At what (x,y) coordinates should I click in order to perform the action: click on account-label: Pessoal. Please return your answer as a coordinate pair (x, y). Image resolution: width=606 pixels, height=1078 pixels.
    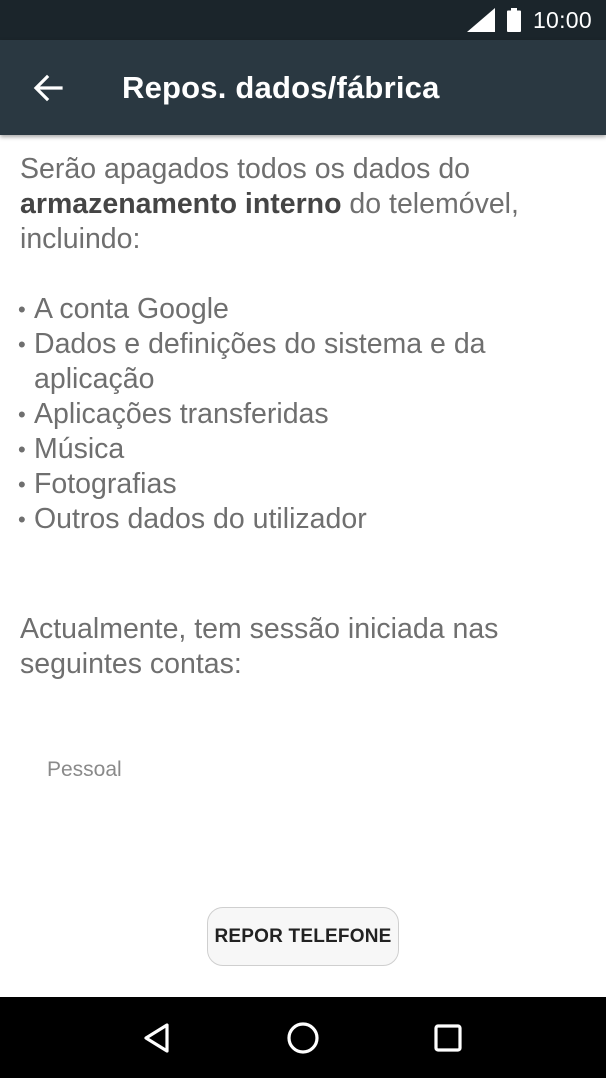
    Looking at the image, I should click on (84, 769).